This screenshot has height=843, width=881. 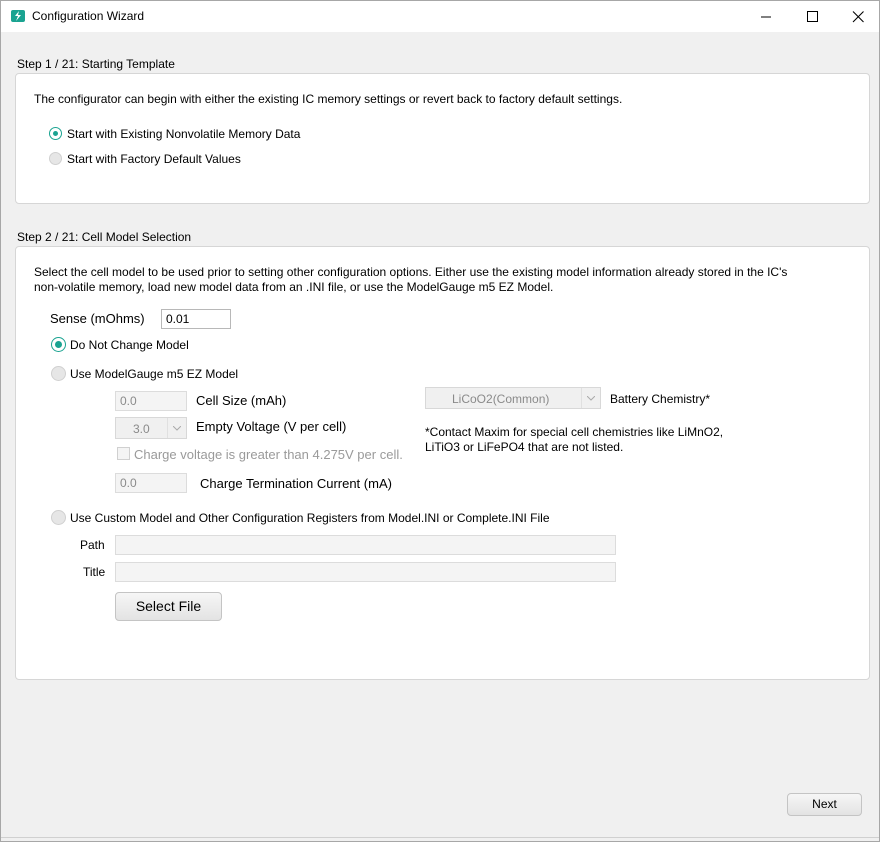 What do you see at coordinates (151, 428) in the screenshot?
I see `empty-voltage-select: 3.0` at bounding box center [151, 428].